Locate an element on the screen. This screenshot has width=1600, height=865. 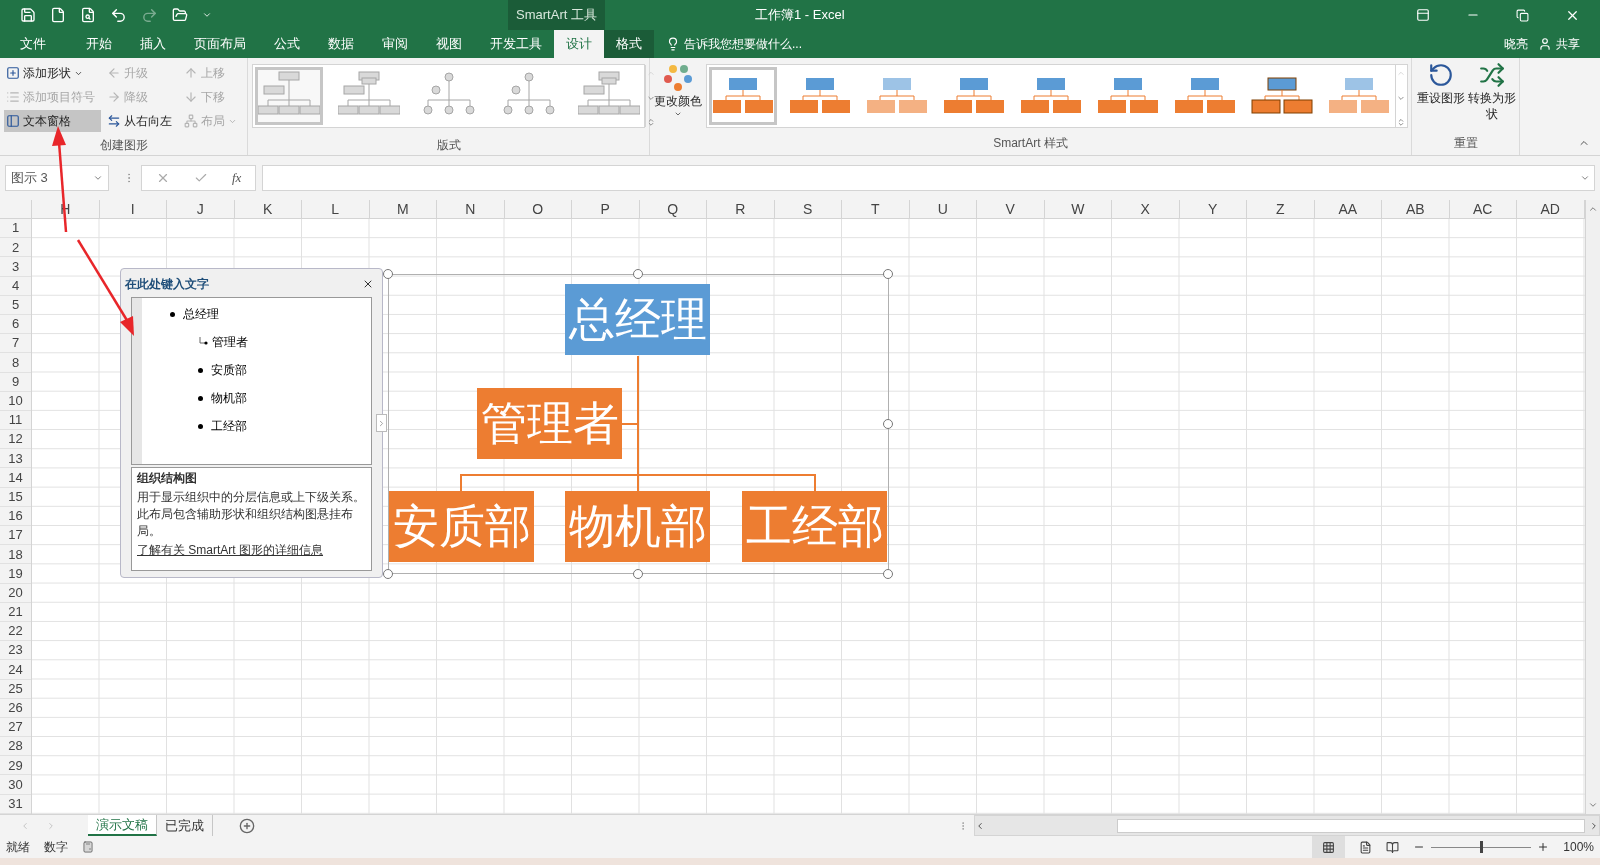
ribbon-command: 从右向左 is located at coordinates (141, 121).